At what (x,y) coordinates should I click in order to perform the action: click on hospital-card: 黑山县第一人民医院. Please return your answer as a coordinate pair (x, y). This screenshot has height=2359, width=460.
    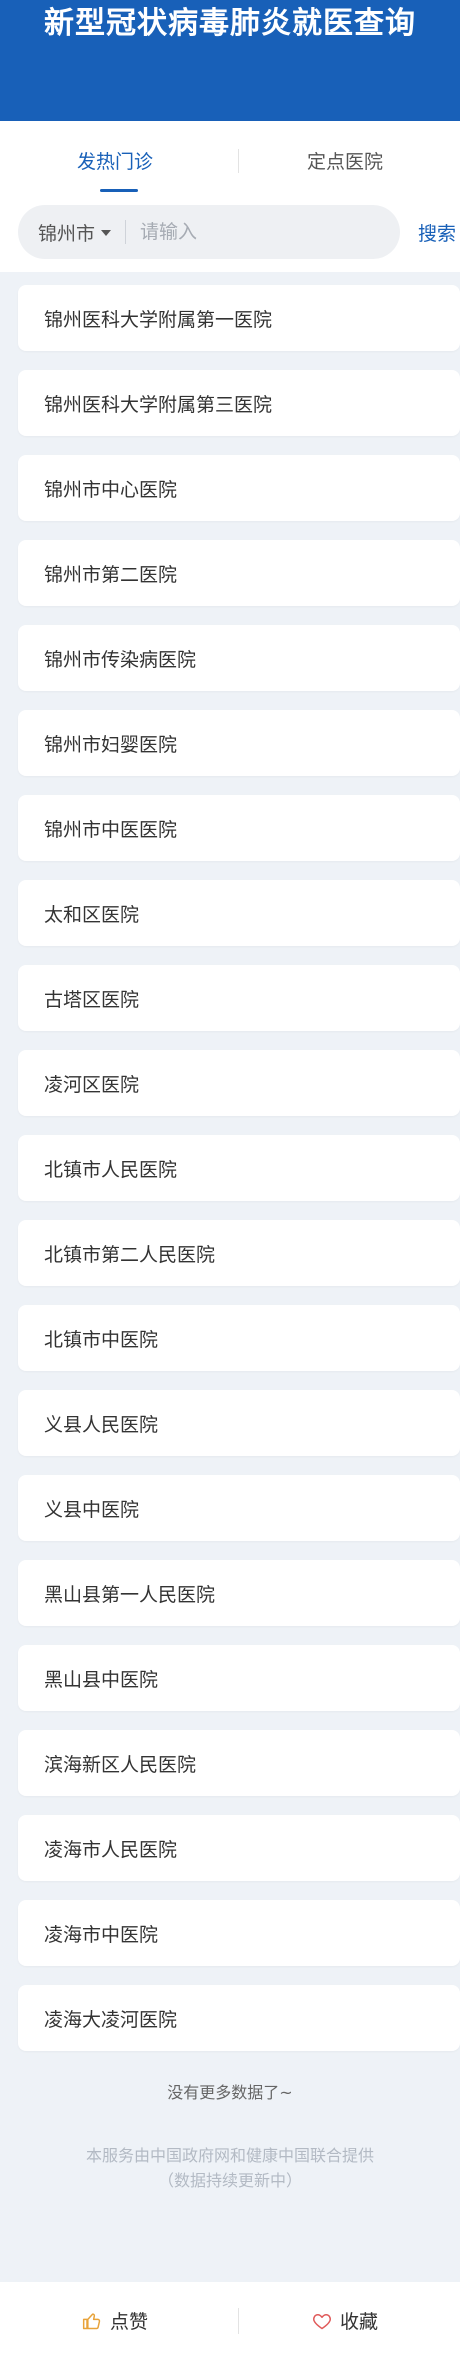
    Looking at the image, I should click on (239, 1593).